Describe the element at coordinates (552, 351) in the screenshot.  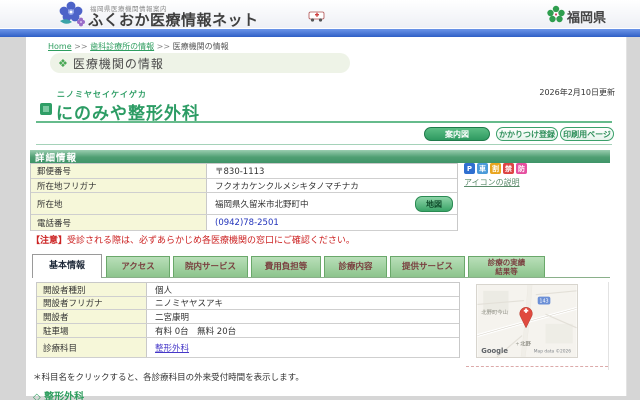
I see `map-copyright: Map data ©2026` at that location.